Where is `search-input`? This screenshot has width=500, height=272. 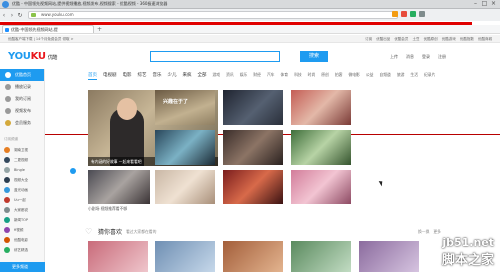
search-input is located at coordinates (215, 56).